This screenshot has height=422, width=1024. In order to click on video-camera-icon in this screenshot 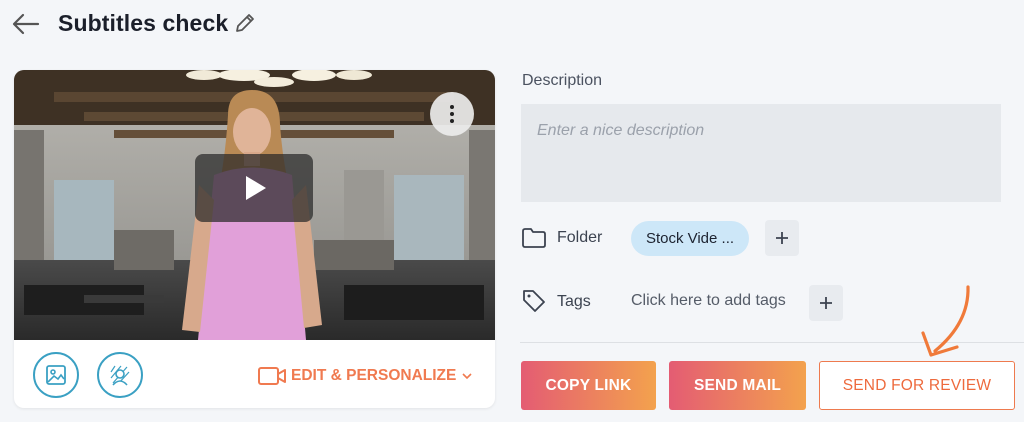, I will do `click(272, 376)`.